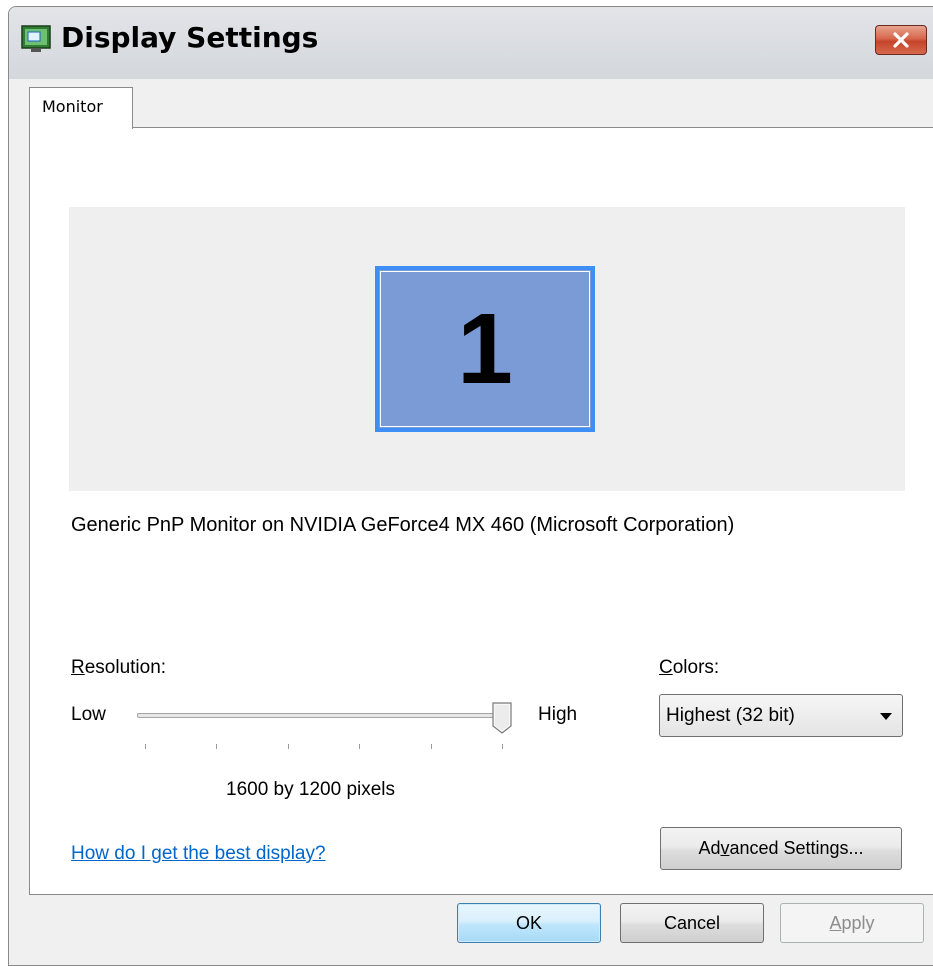 The image size is (933, 966). What do you see at coordinates (730, 715) in the screenshot?
I see `colors-dropdown-value: Highest (32 bit)` at bounding box center [730, 715].